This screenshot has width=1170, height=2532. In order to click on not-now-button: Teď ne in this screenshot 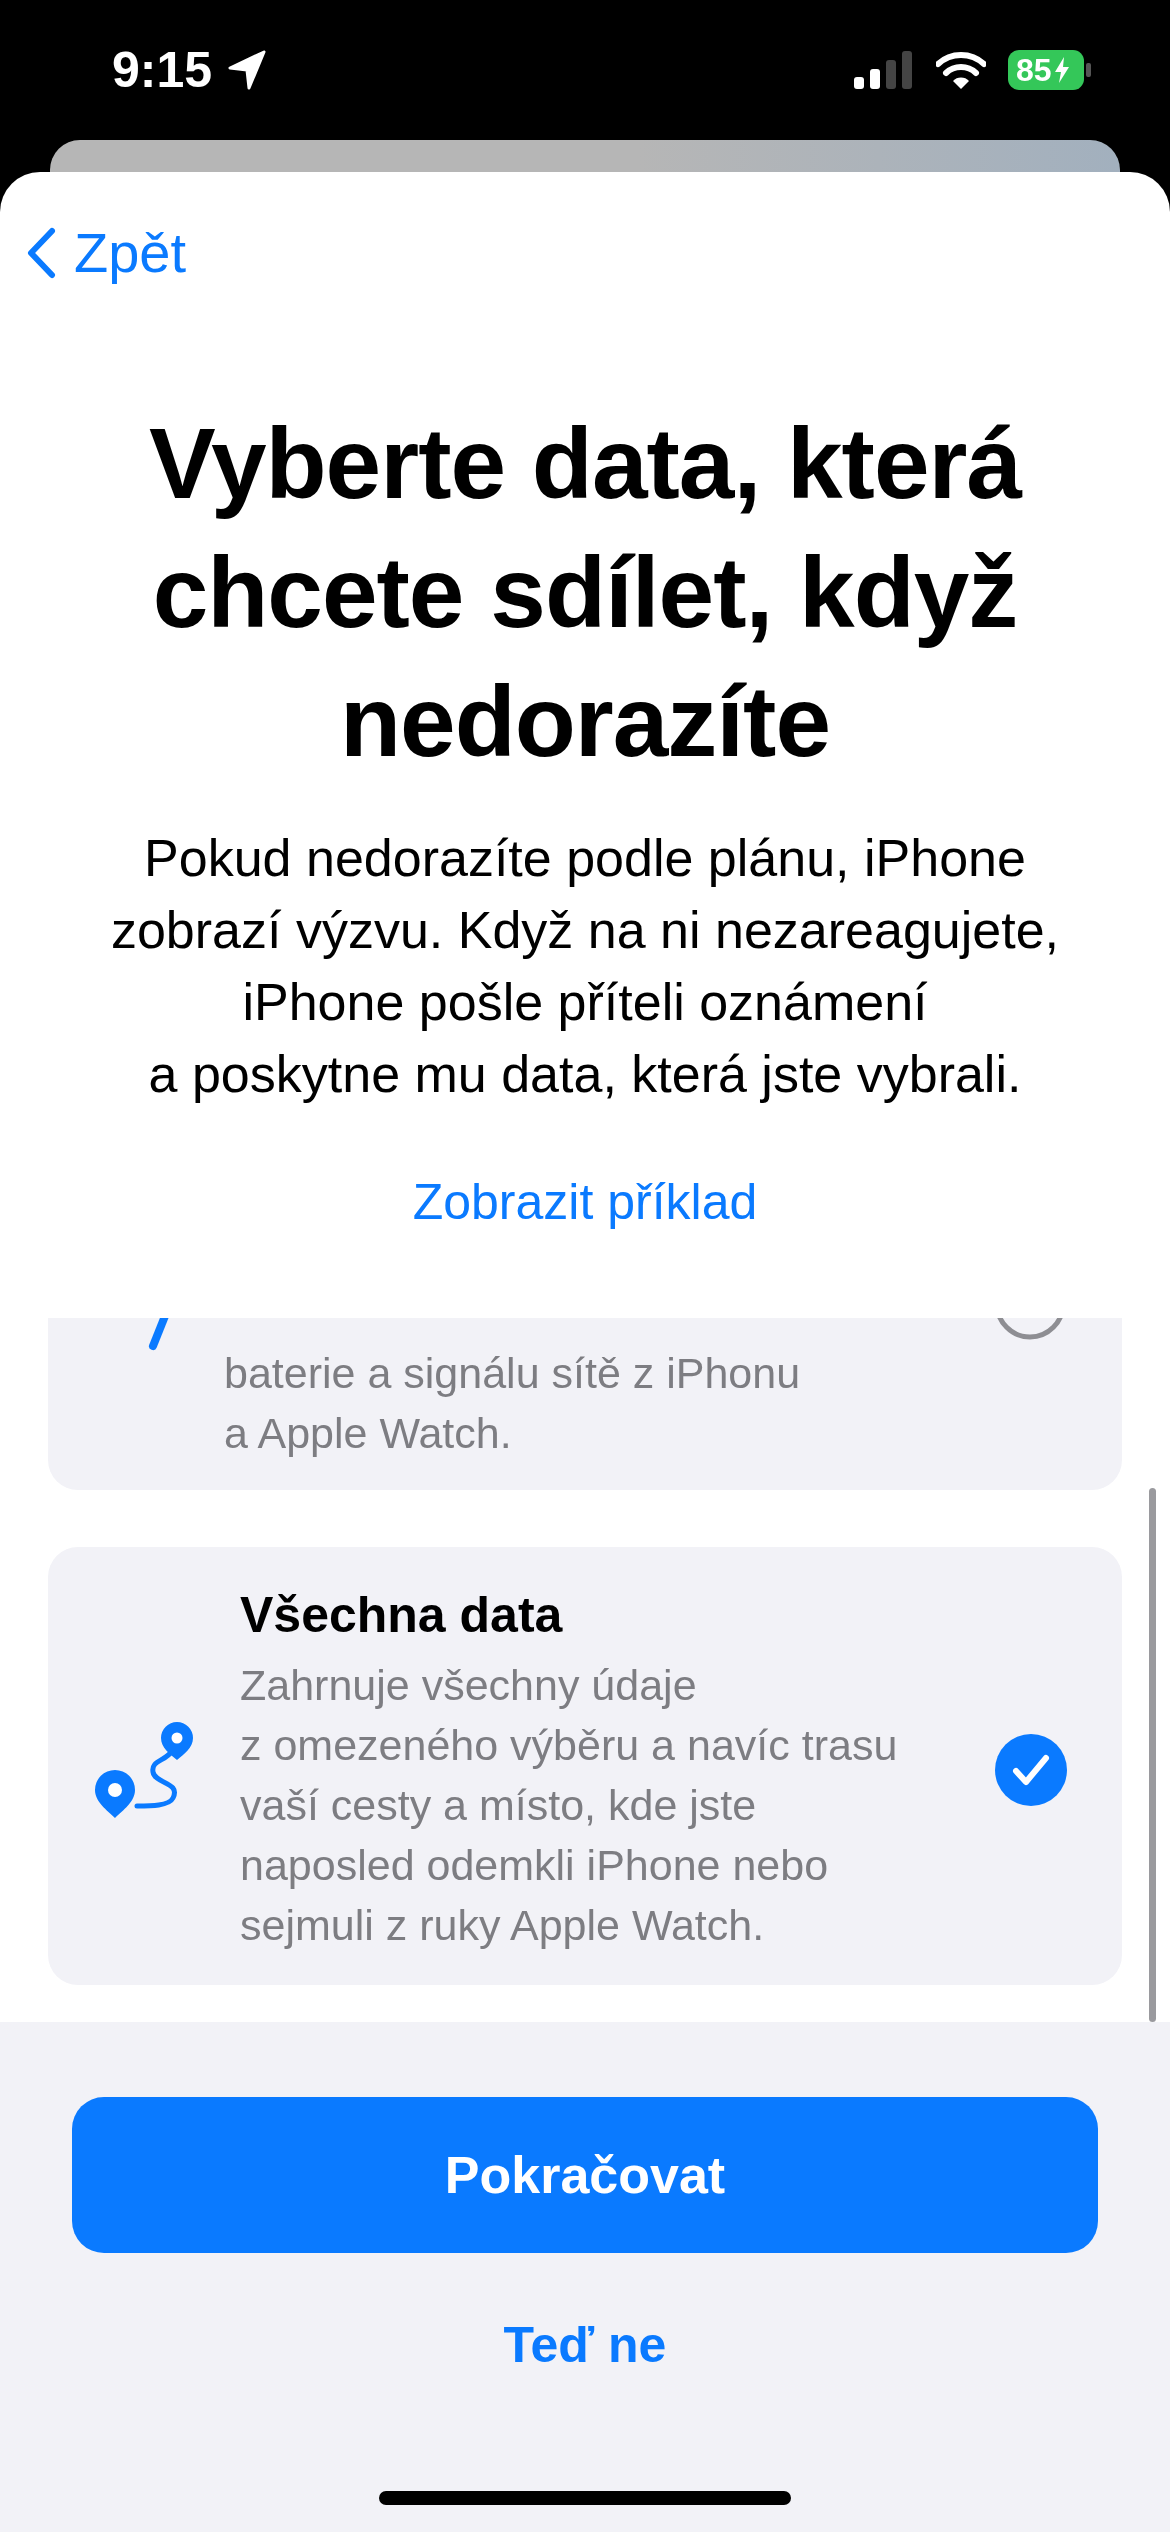, I will do `click(585, 2345)`.